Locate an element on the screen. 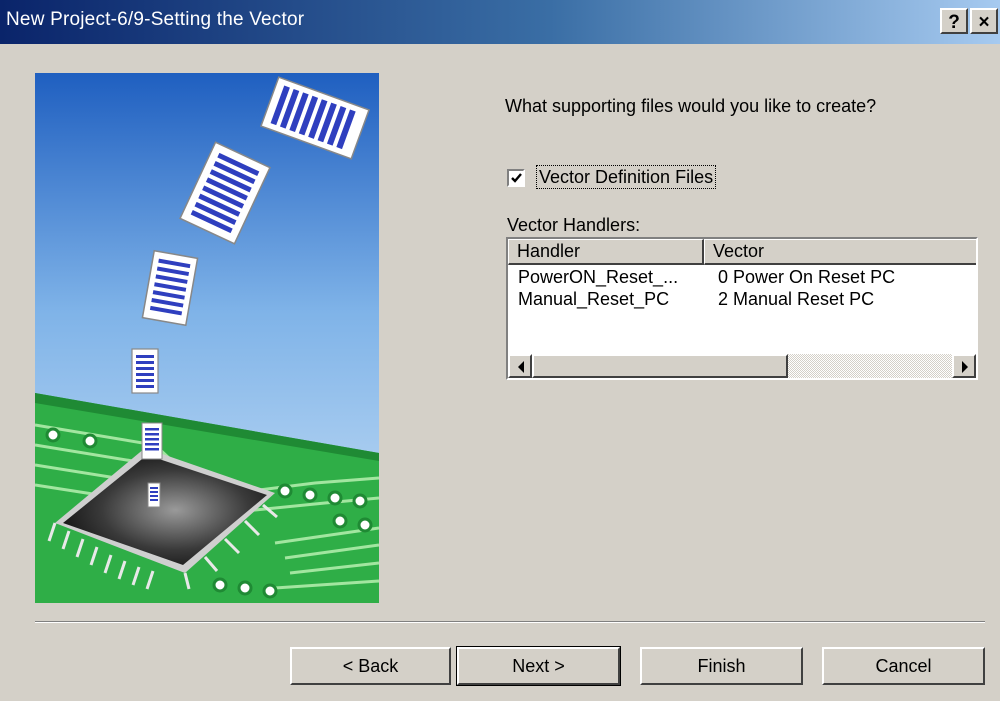  arrow-left-icon is located at coordinates (521, 367).